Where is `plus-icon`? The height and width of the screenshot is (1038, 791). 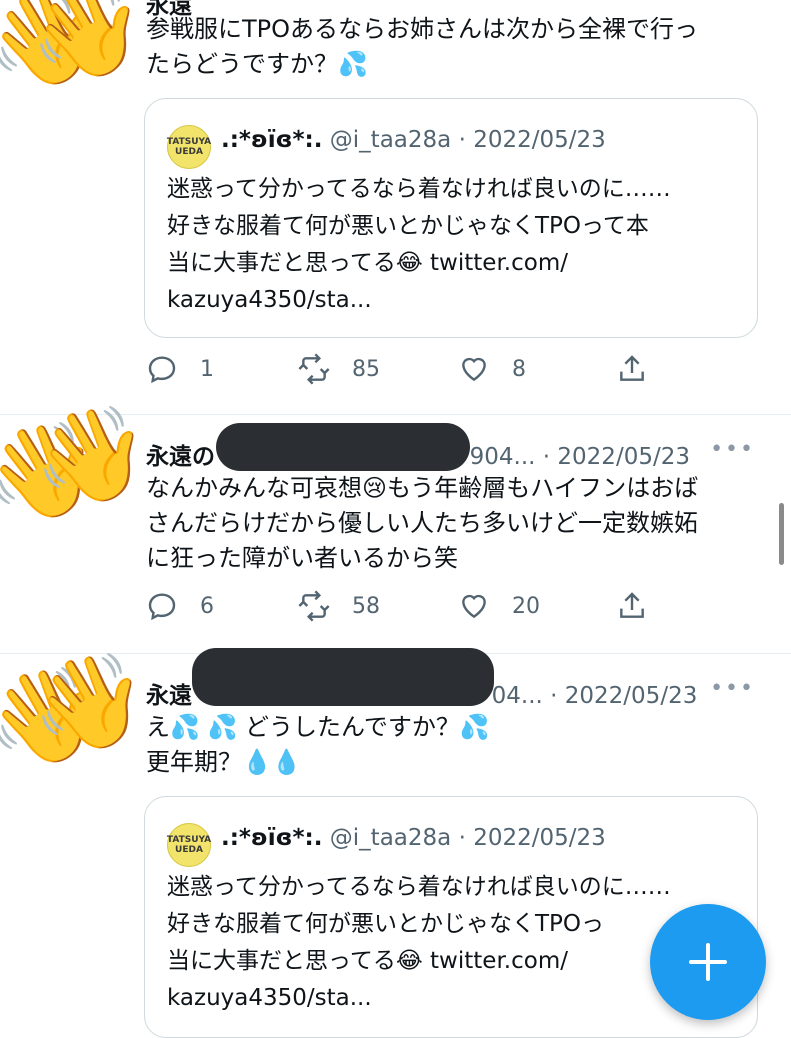
plus-icon is located at coordinates (708, 962).